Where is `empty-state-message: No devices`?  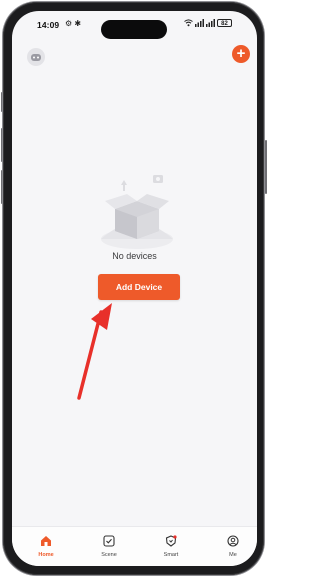 empty-state-message: No devices is located at coordinates (134, 256).